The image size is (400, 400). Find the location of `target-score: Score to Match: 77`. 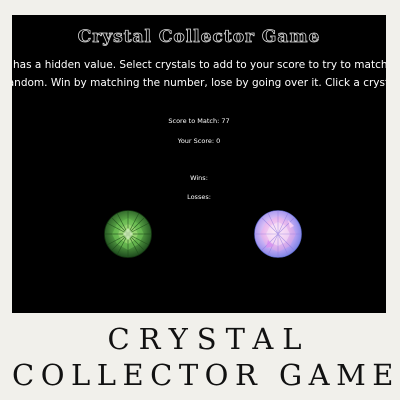

target-score: Score to Match: 77 is located at coordinates (199, 121).